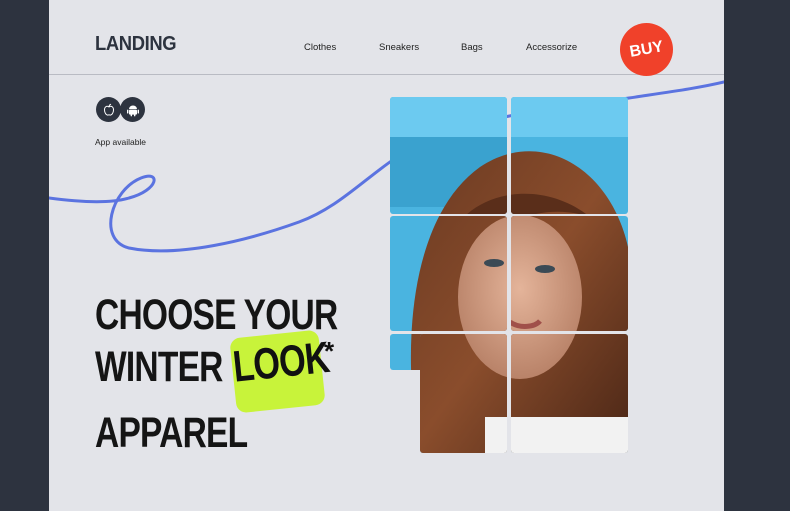 The image size is (790, 511). I want to click on nav-item-accessorize: Accessorize, so click(551, 47).